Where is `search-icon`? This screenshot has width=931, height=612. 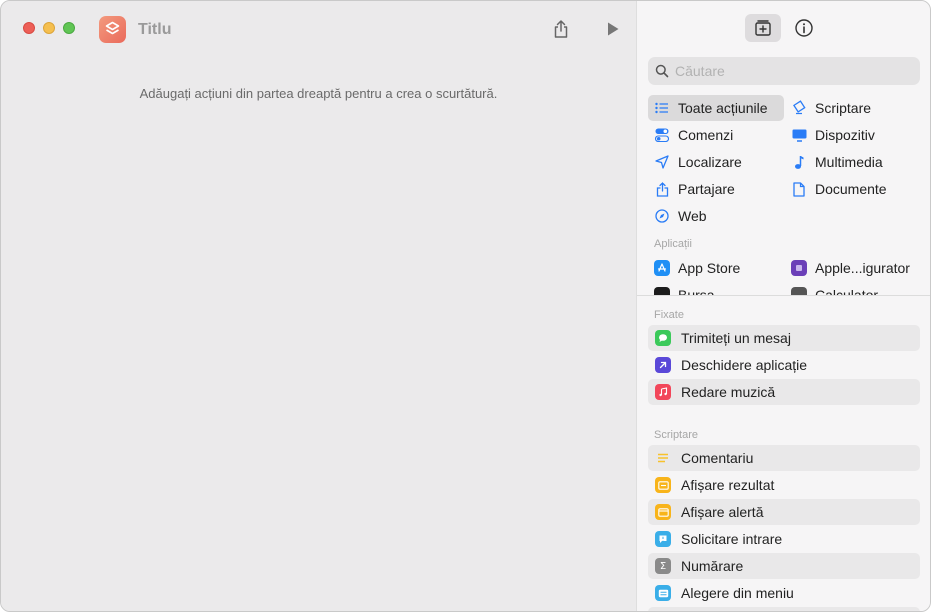 search-icon is located at coordinates (662, 71).